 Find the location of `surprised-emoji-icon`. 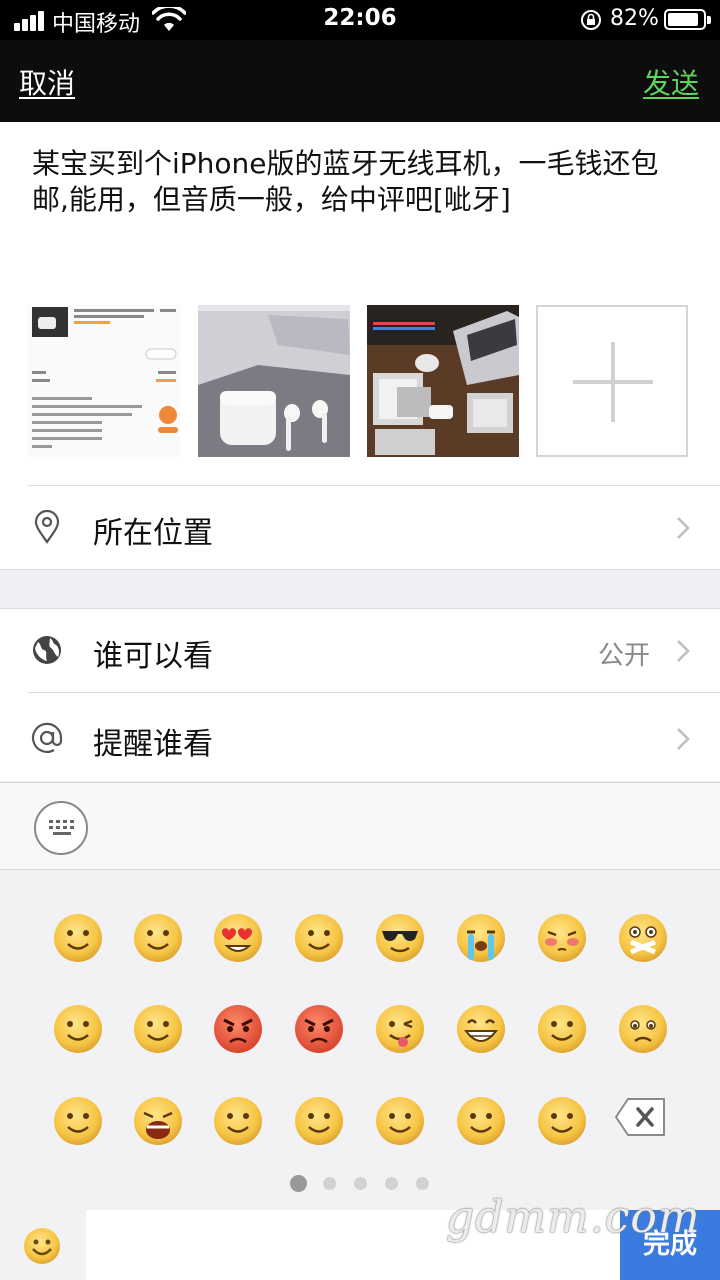

surprised-emoji-icon is located at coordinates (562, 1029).